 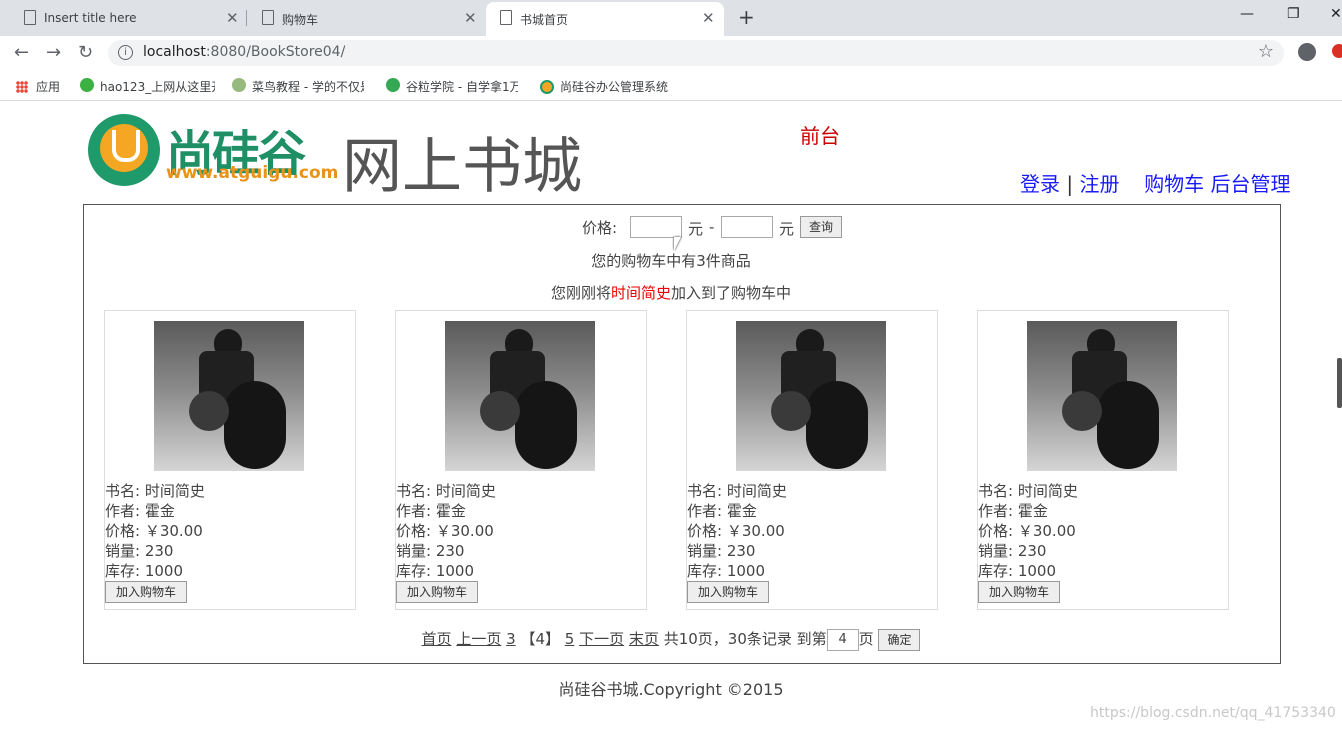 What do you see at coordinates (365, 18) in the screenshot?
I see `tab-2: 购物车 ✕` at bounding box center [365, 18].